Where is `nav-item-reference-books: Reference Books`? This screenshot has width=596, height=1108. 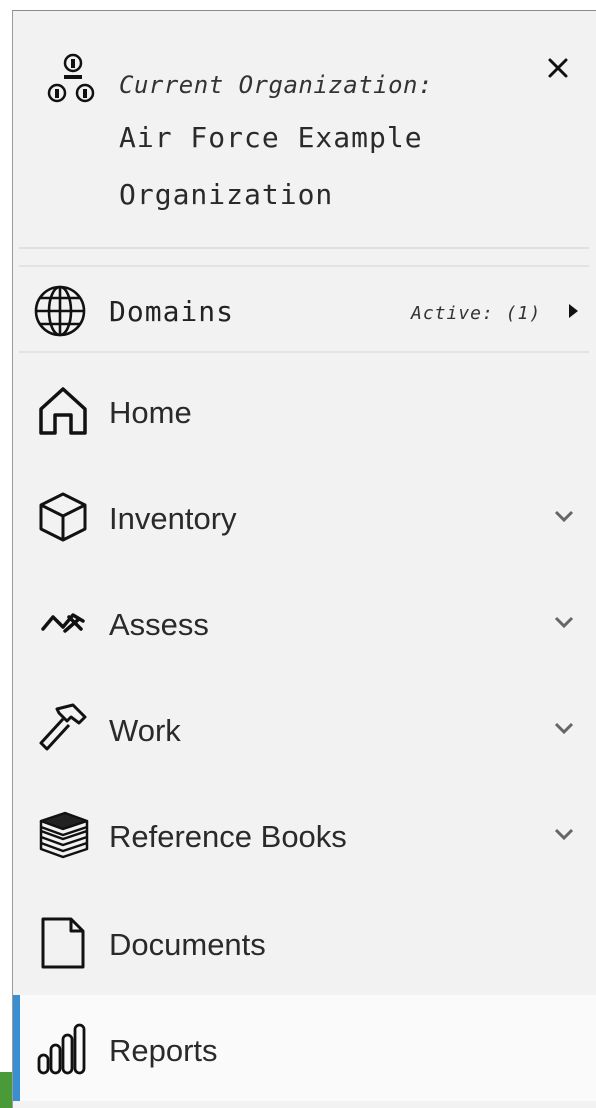 nav-item-reference-books: Reference Books is located at coordinates (304, 834).